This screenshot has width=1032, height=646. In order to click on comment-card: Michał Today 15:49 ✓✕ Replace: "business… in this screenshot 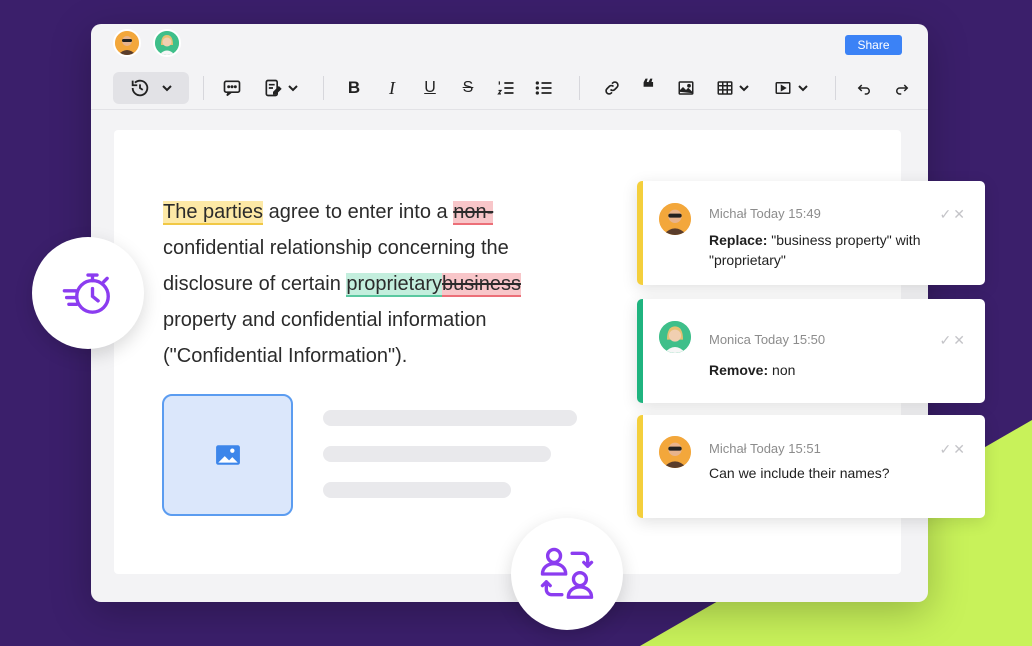, I will do `click(811, 233)`.